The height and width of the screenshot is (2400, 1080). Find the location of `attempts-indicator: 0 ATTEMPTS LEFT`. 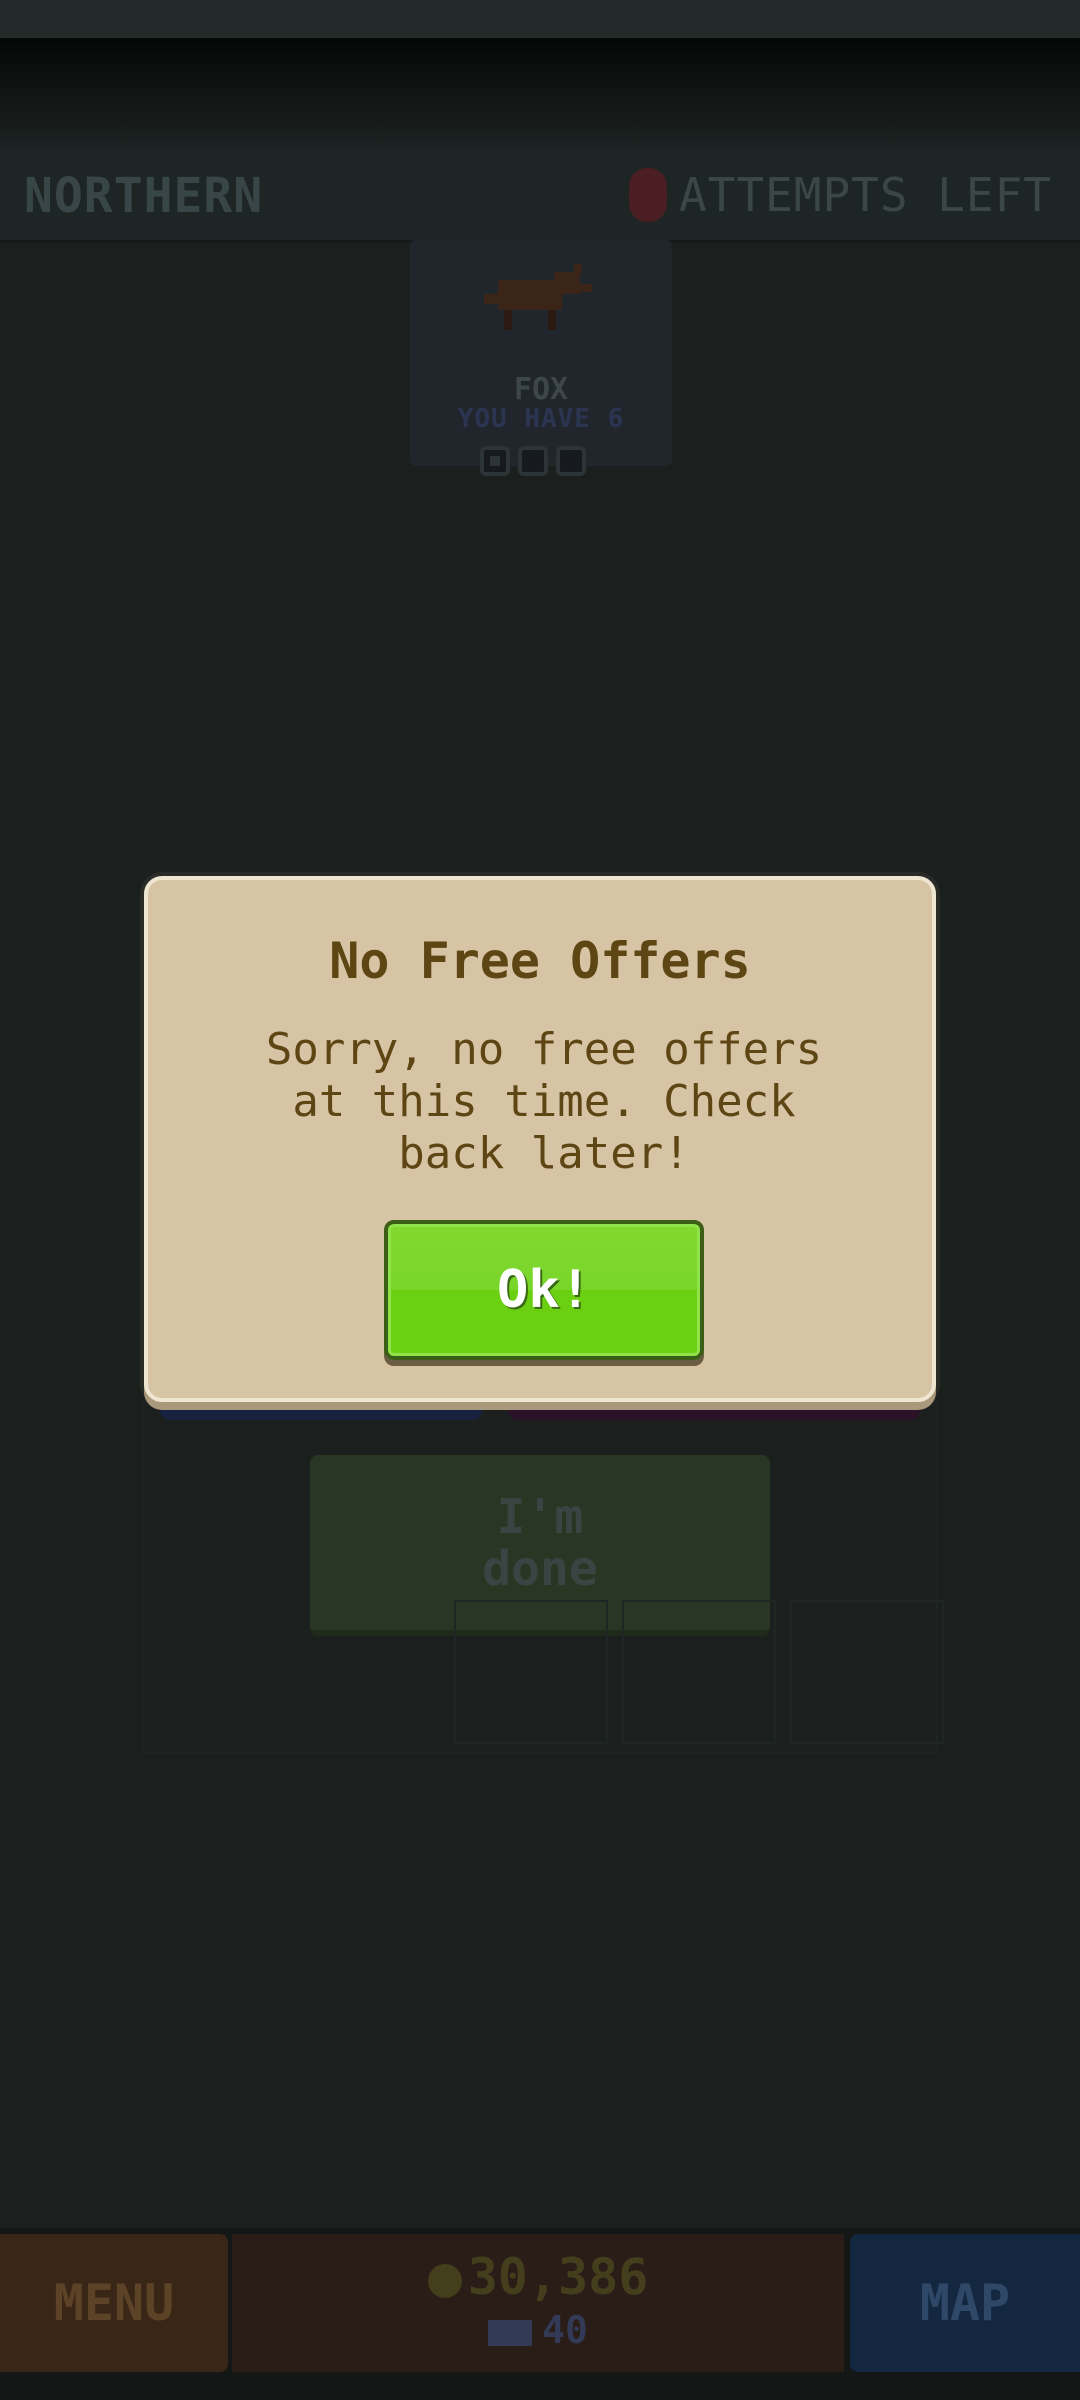

attempts-indicator: 0 ATTEMPTS LEFT is located at coordinates (840, 195).